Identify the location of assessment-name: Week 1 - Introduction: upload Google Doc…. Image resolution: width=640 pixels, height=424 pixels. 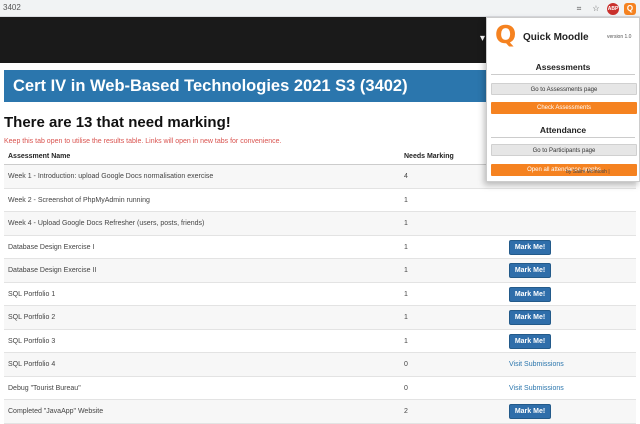
(111, 176).